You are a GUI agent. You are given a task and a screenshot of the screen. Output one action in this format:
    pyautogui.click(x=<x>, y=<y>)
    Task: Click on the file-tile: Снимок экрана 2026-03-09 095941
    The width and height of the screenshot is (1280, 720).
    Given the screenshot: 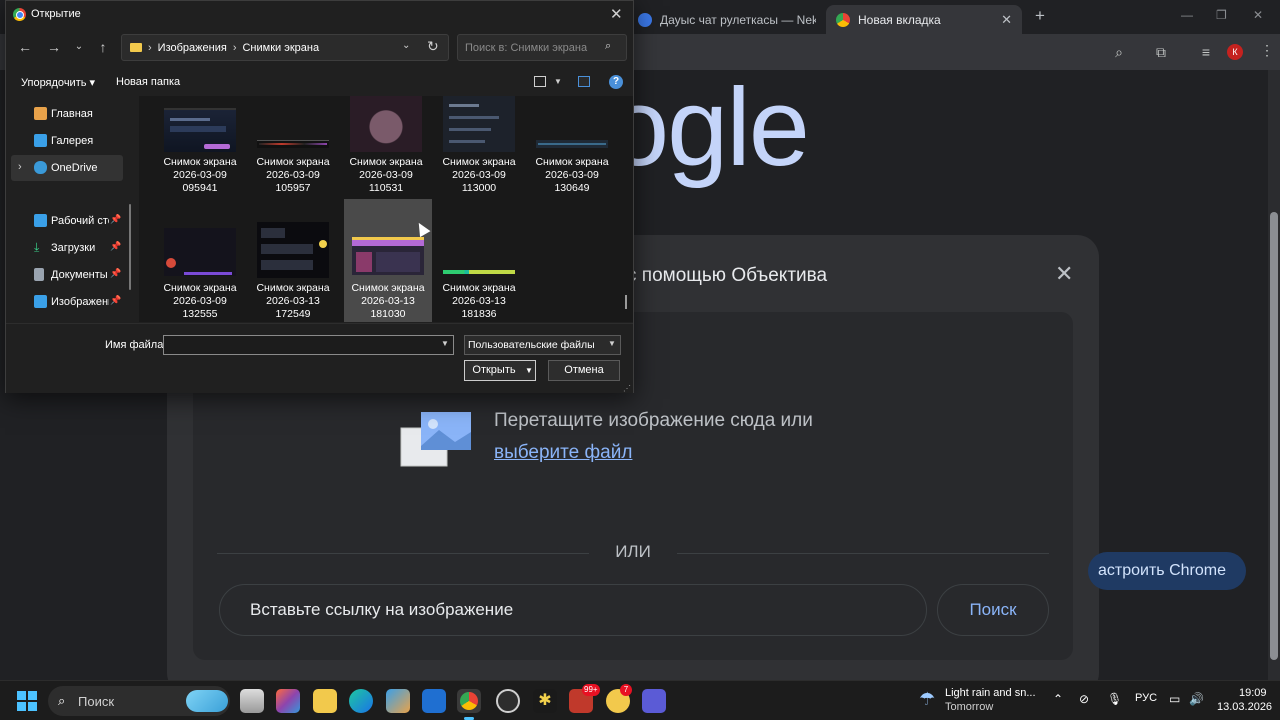 What is the action you would take?
    pyautogui.click(x=200, y=158)
    